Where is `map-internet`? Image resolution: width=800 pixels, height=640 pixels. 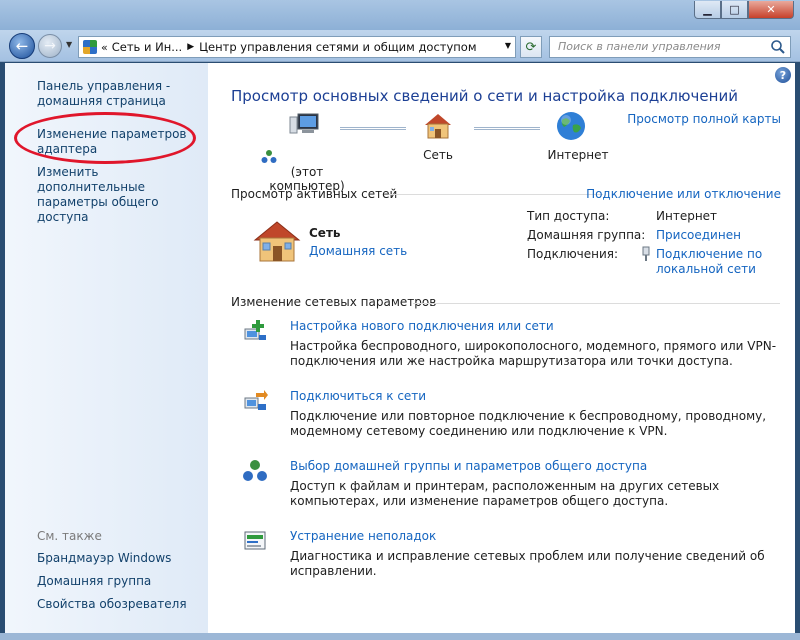 map-internet is located at coordinates (571, 127).